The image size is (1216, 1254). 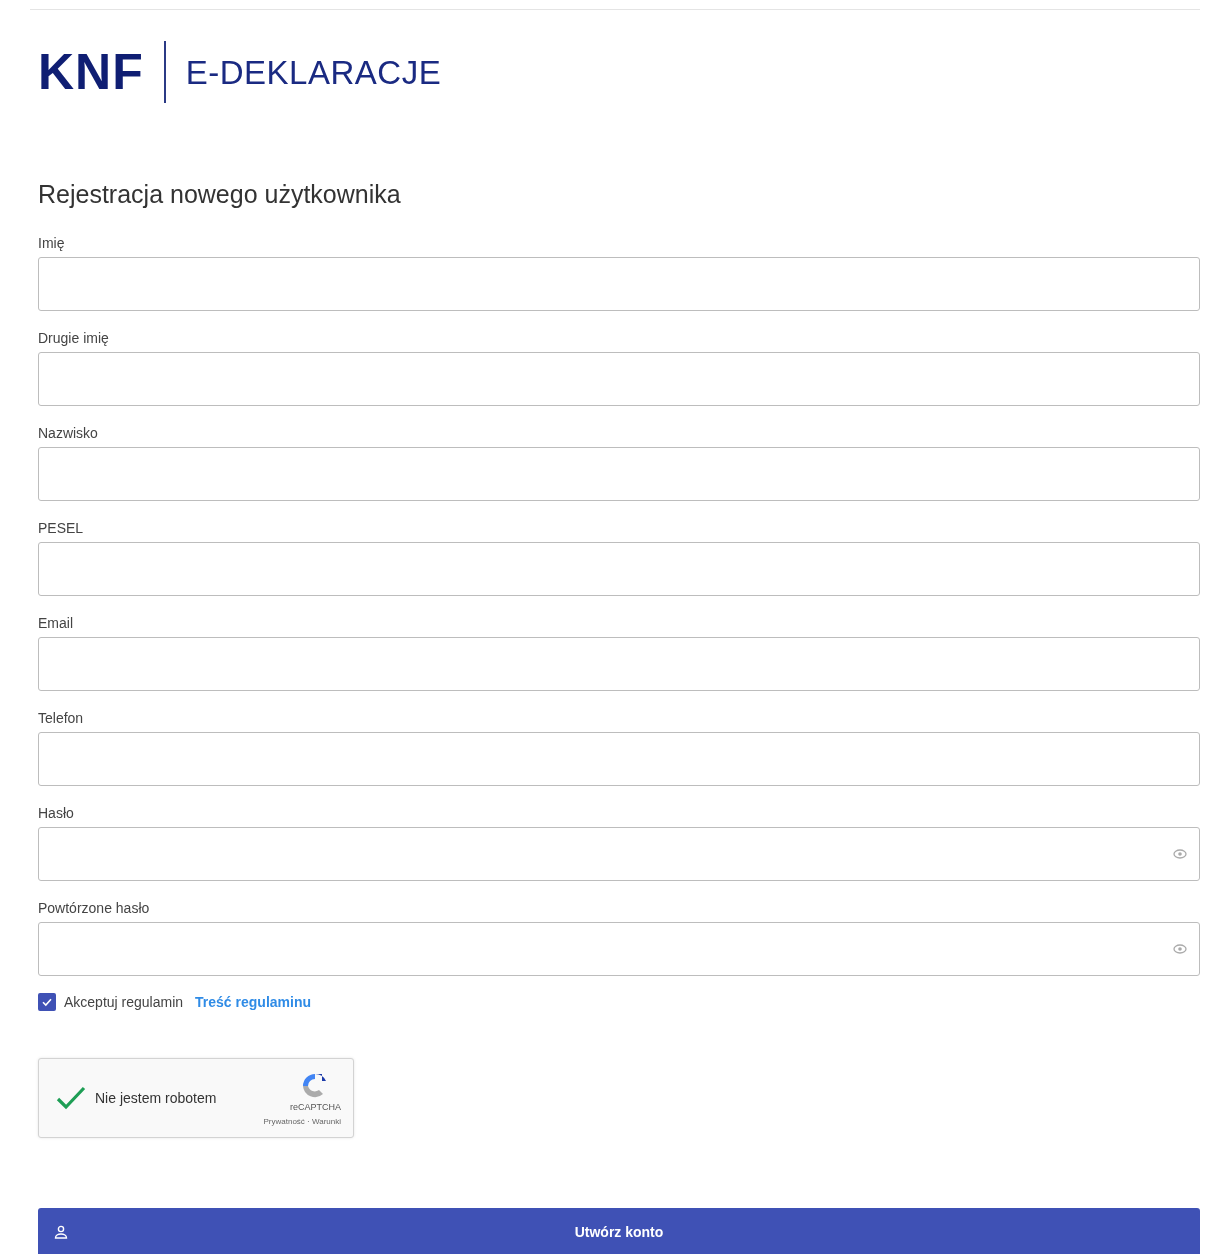 I want to click on field-label: Telefon, so click(x=61, y=719).